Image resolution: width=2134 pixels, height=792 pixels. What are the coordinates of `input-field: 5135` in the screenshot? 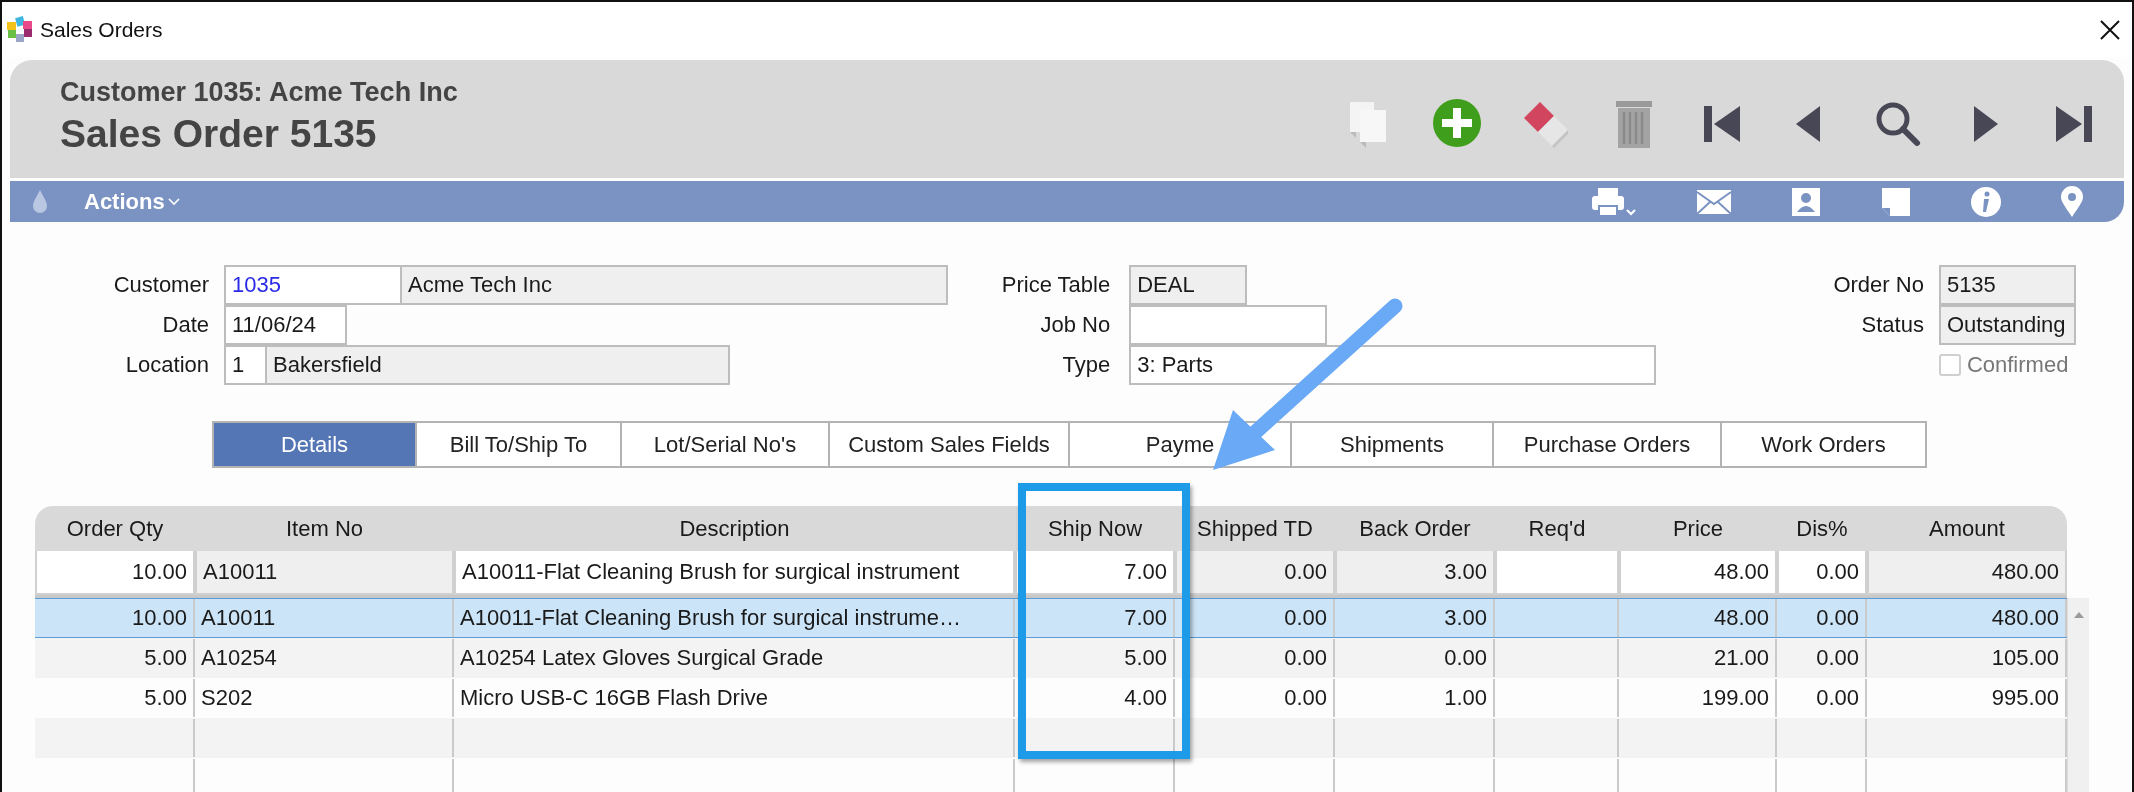 It's located at (2007, 284).